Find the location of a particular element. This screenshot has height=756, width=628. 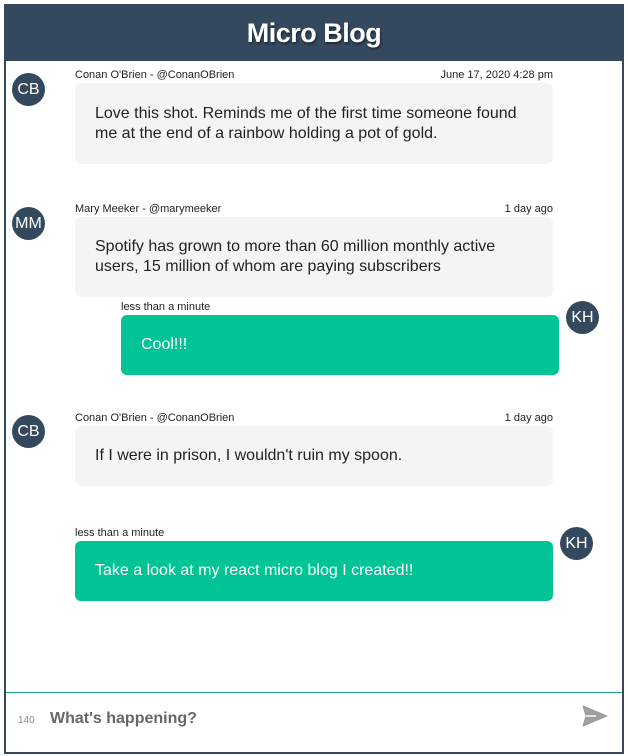

page-title: Micro Blog is located at coordinates (314, 33).